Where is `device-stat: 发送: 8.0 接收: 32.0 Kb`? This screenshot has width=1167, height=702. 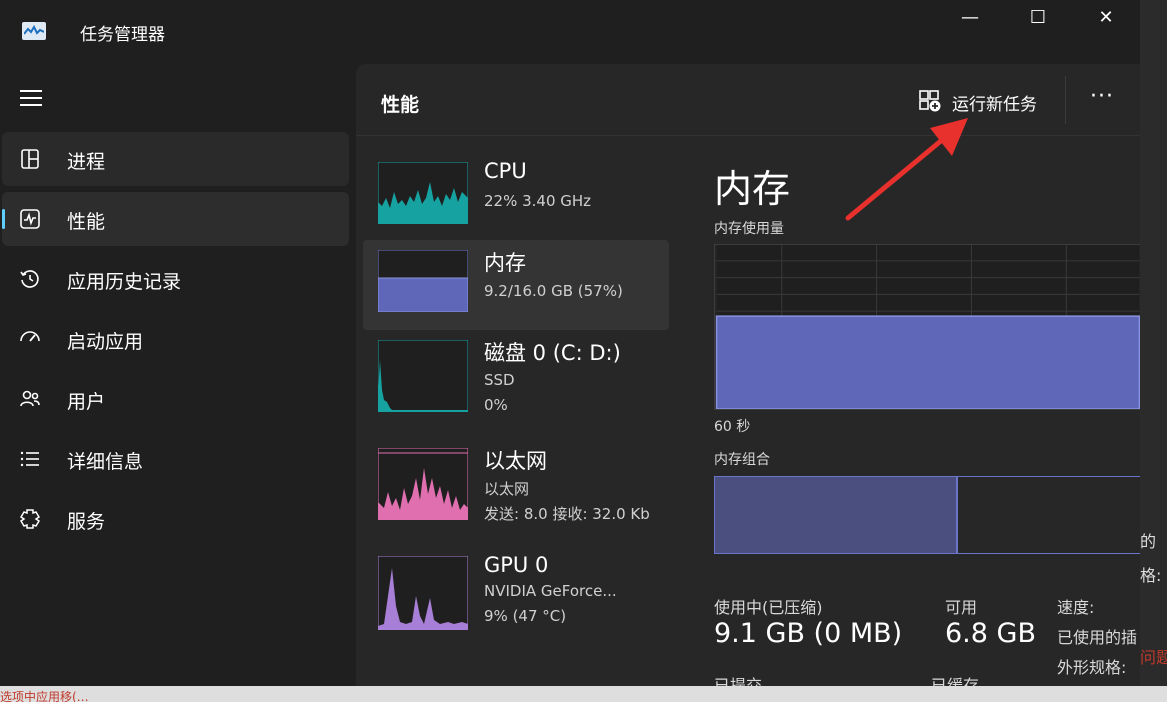
device-stat: 发送: 8.0 接收: 32.0 Kb is located at coordinates (567, 514).